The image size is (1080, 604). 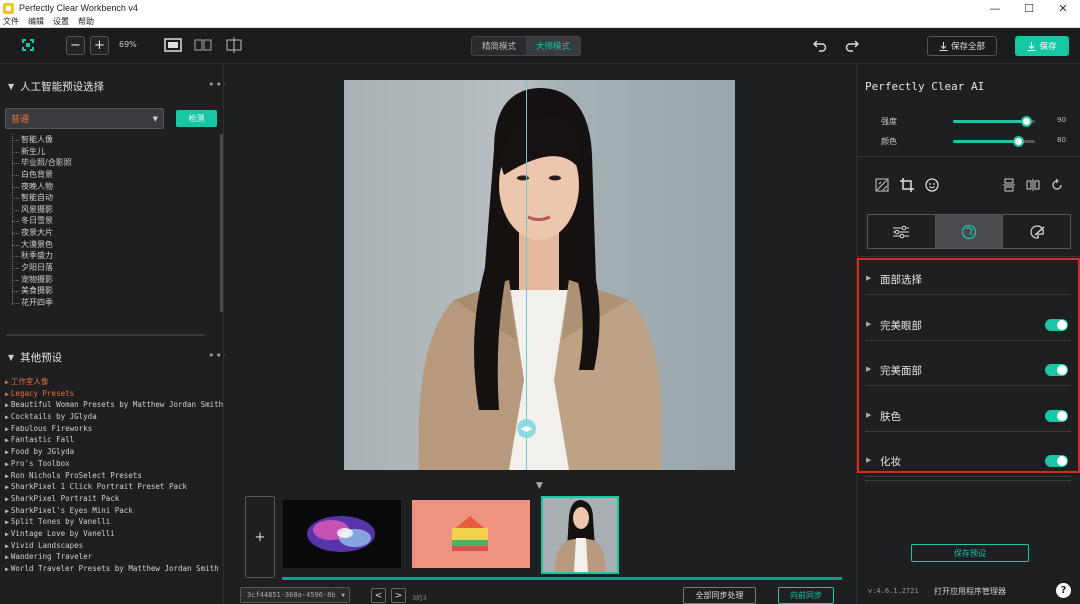 What do you see at coordinates (112, 487) in the screenshot?
I see `other-preset-item: ▶ SharkPixel 1 Click Portrait Preset Pack` at bounding box center [112, 487].